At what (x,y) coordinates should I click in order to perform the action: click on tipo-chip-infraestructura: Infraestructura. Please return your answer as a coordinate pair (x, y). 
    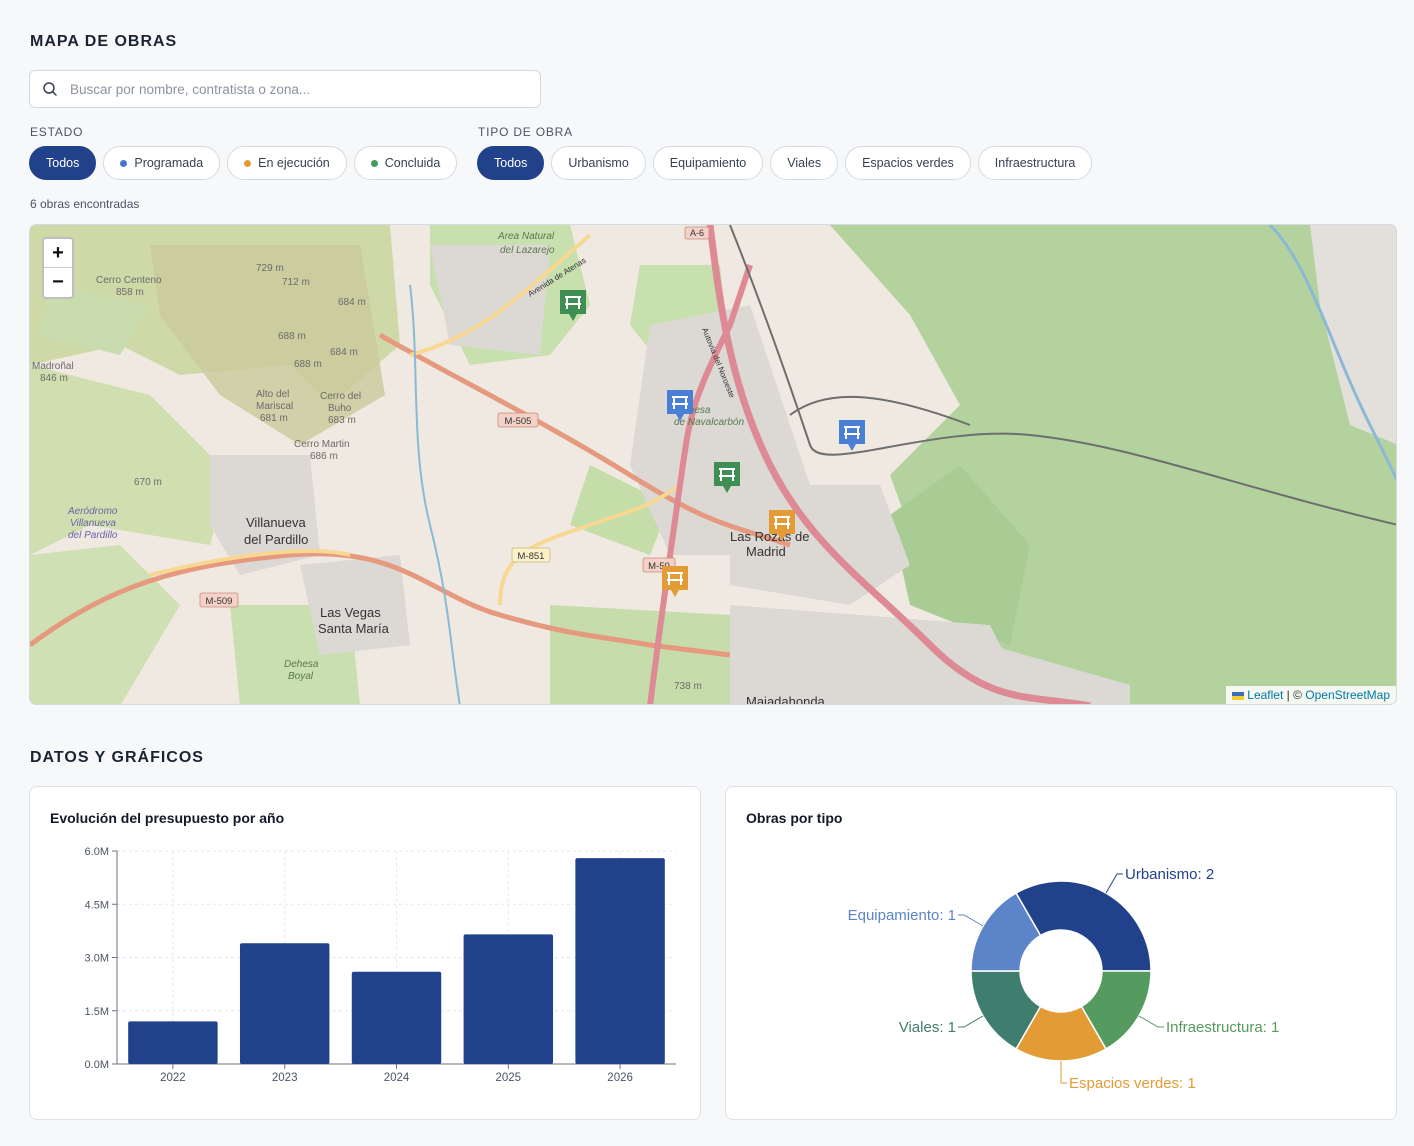
    Looking at the image, I should click on (1035, 163).